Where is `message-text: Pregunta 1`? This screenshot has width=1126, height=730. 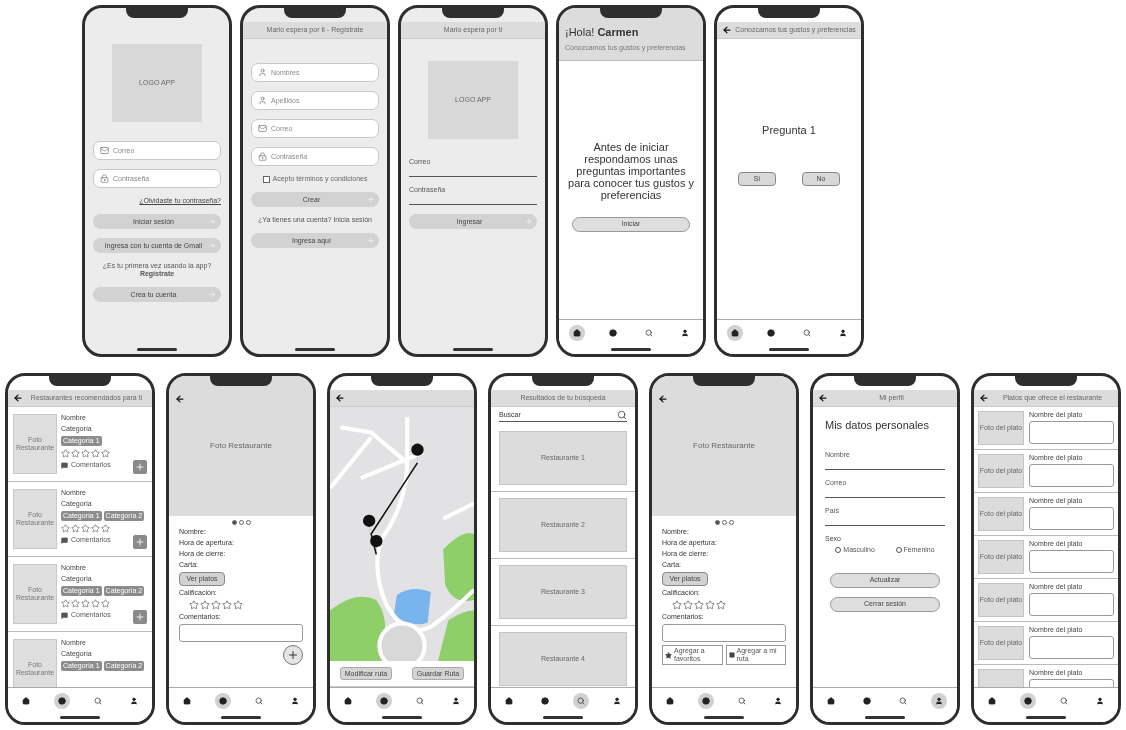
message-text: Pregunta 1 is located at coordinates (789, 130).